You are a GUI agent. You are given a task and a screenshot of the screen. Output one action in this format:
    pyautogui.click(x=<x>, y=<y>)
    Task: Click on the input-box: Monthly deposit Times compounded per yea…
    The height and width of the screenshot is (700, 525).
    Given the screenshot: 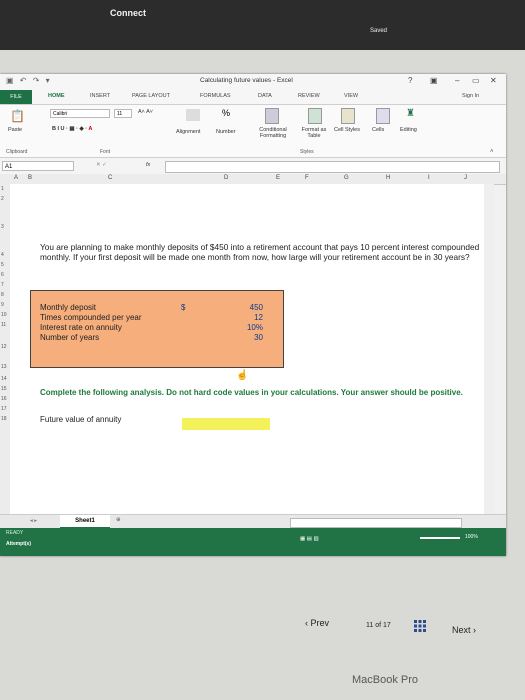 What is the action you would take?
    pyautogui.click(x=157, y=329)
    